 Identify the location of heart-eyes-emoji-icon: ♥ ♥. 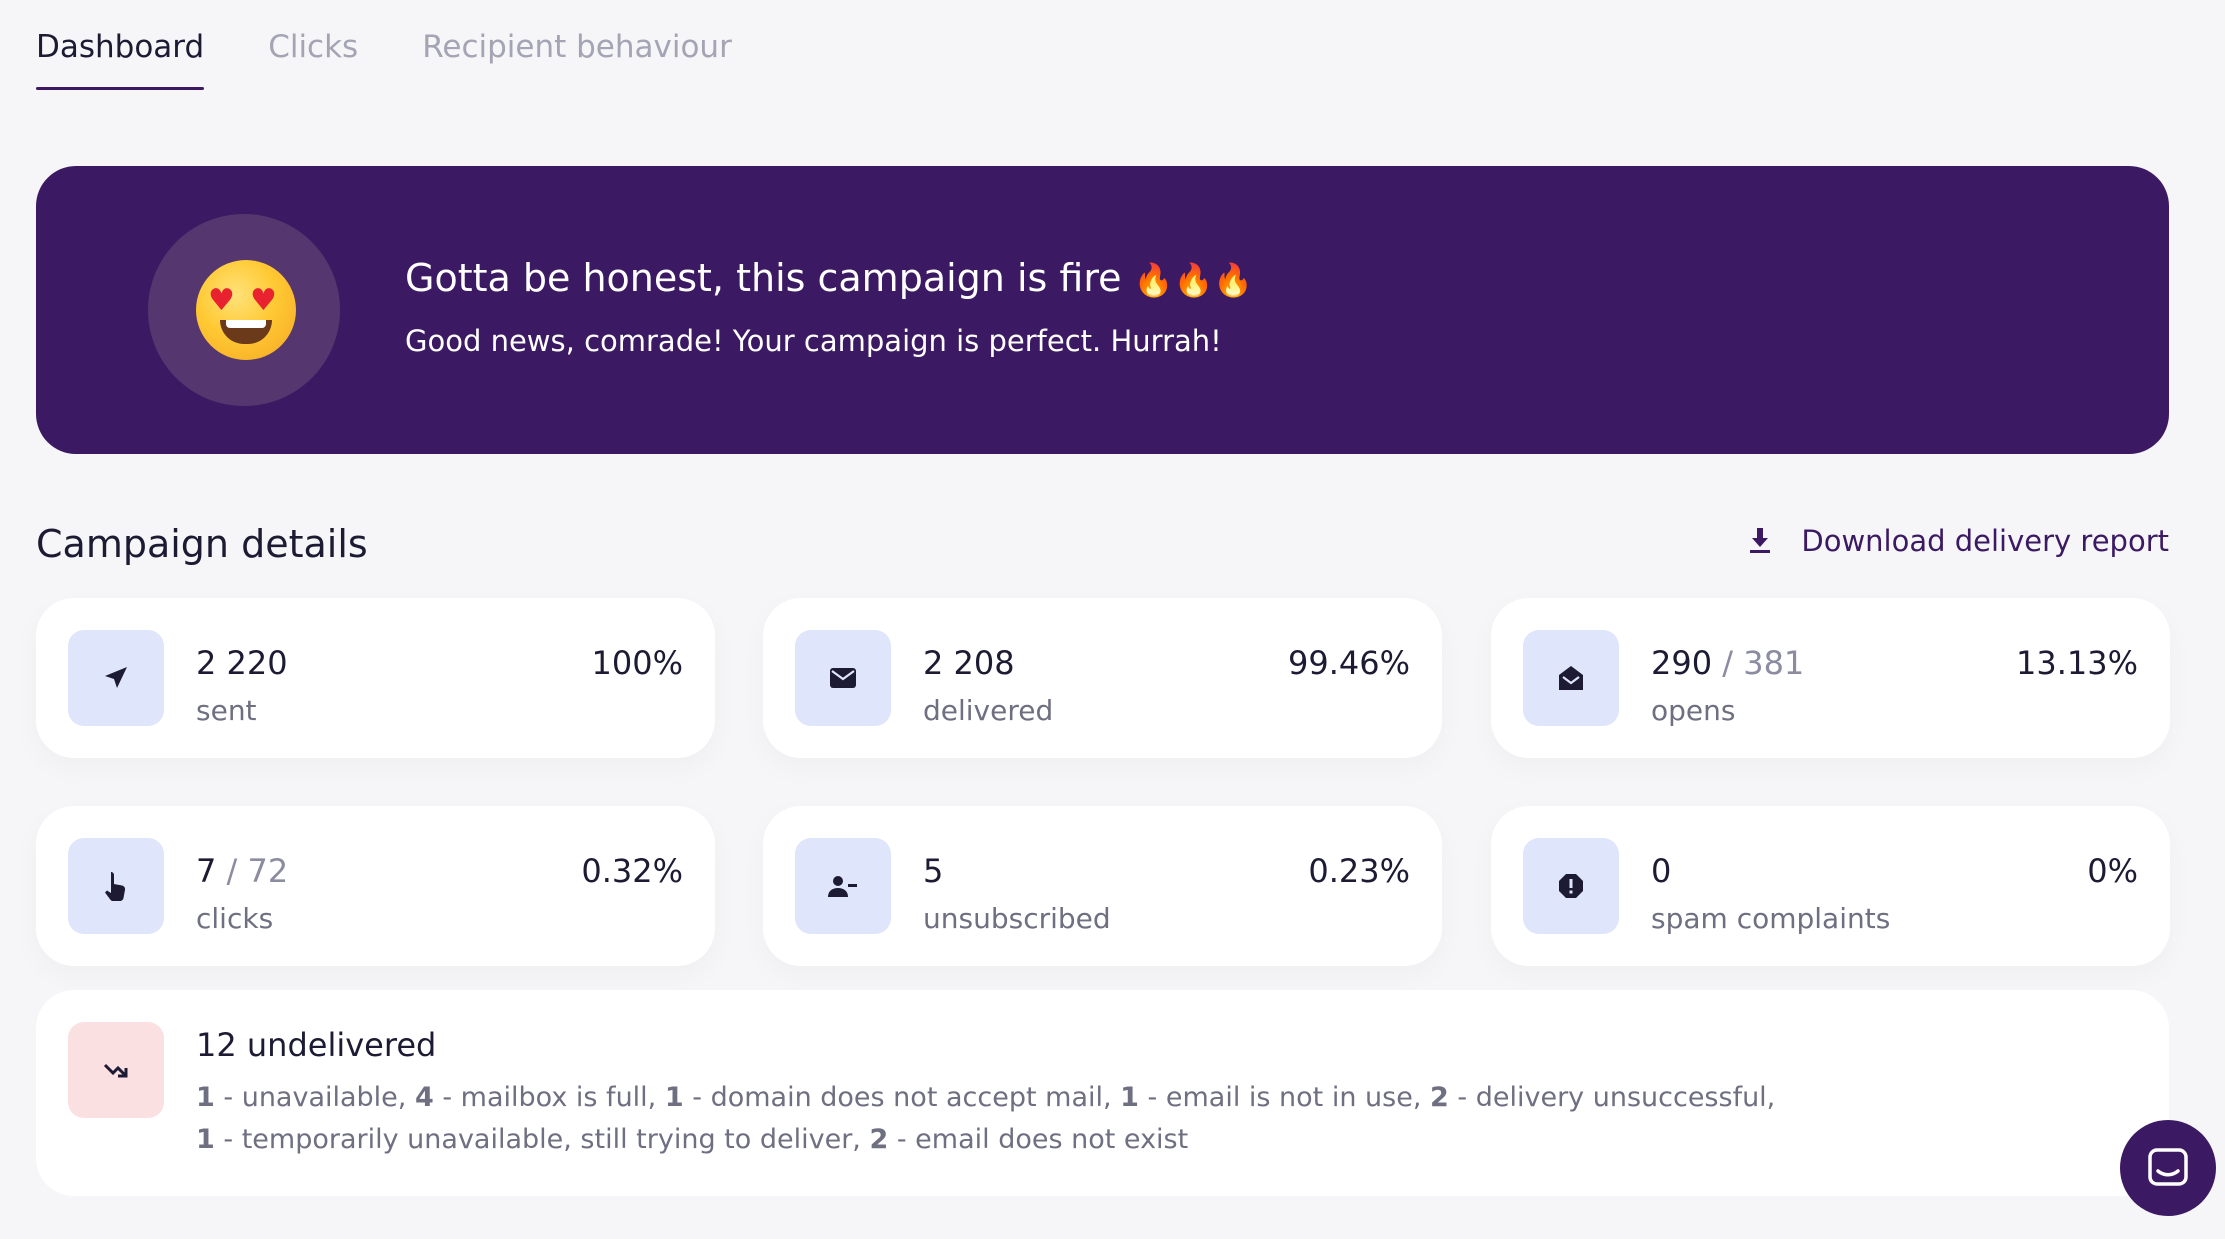
(246, 310).